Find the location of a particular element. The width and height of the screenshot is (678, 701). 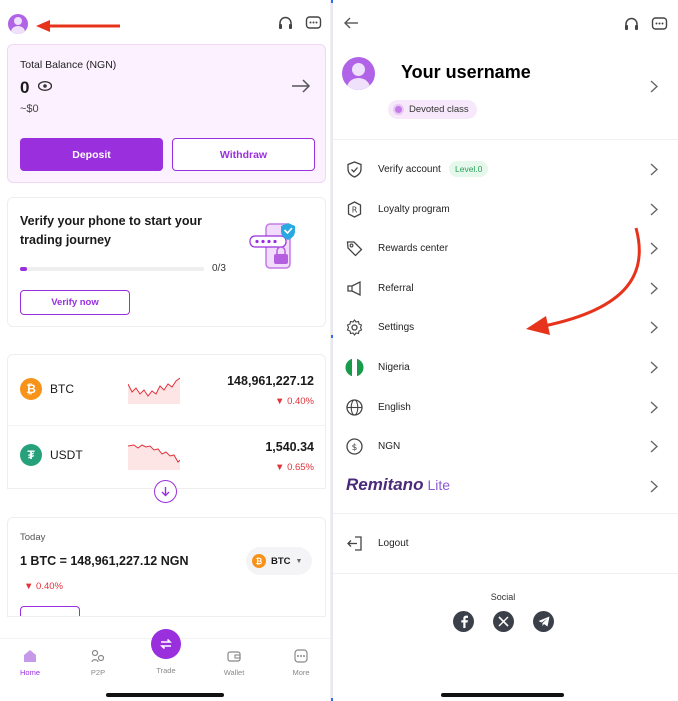

nav-label: More is located at coordinates (301, 672).